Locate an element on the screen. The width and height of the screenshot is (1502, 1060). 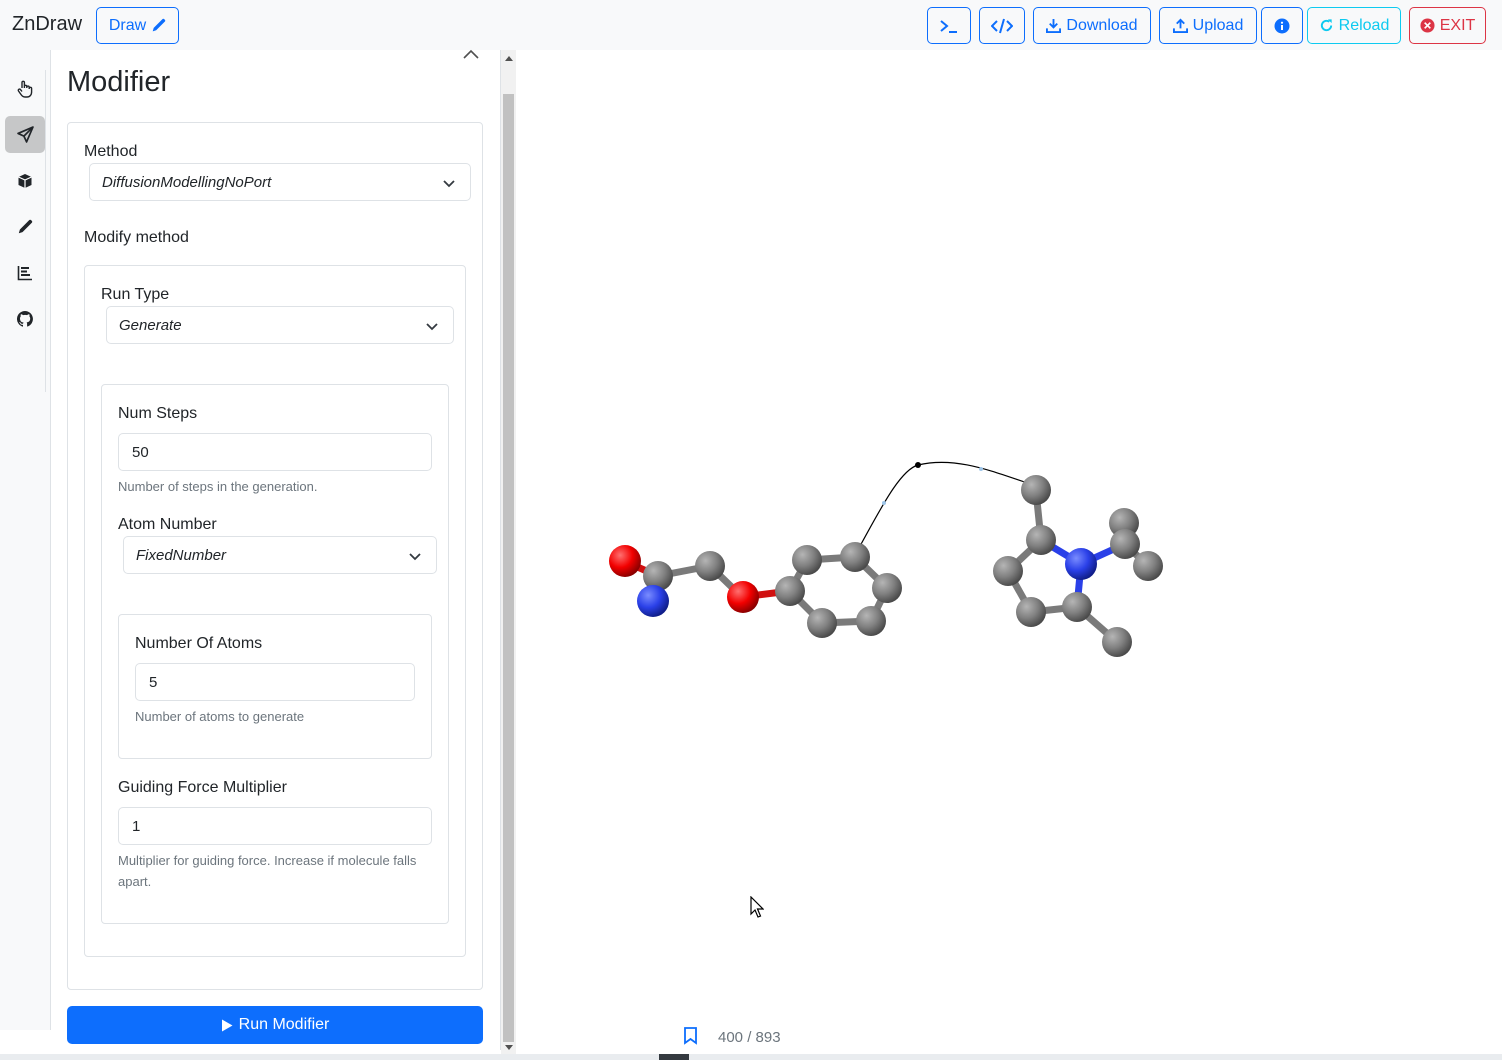
sidebar-item-github is located at coordinates (25, 318).